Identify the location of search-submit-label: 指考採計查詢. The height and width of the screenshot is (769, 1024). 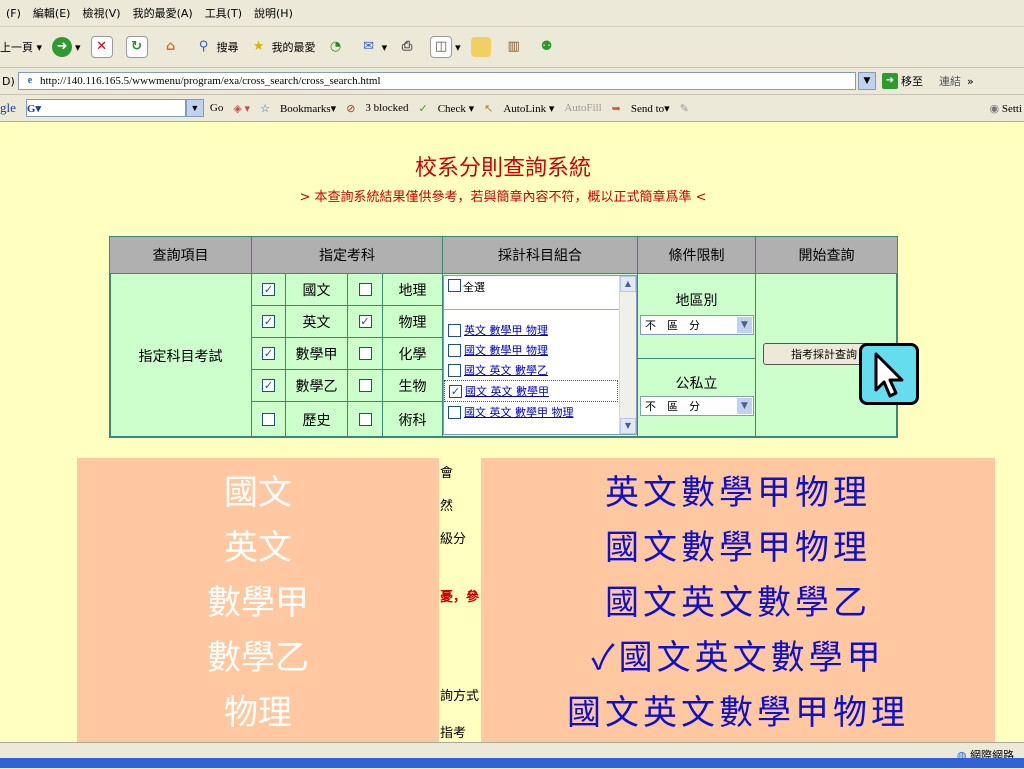
(824, 354).